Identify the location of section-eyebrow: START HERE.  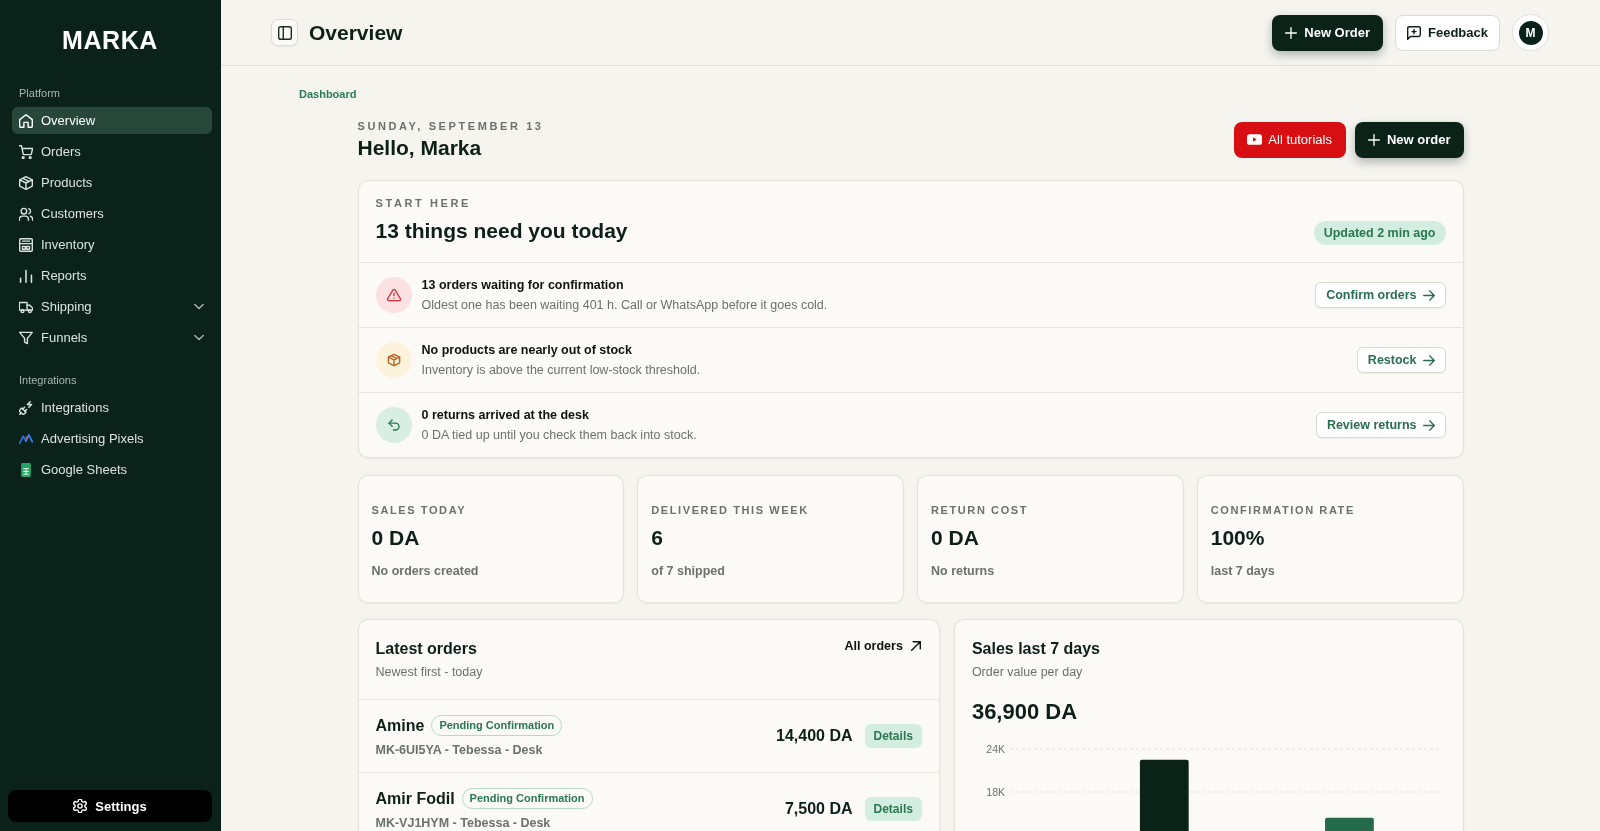
(423, 203).